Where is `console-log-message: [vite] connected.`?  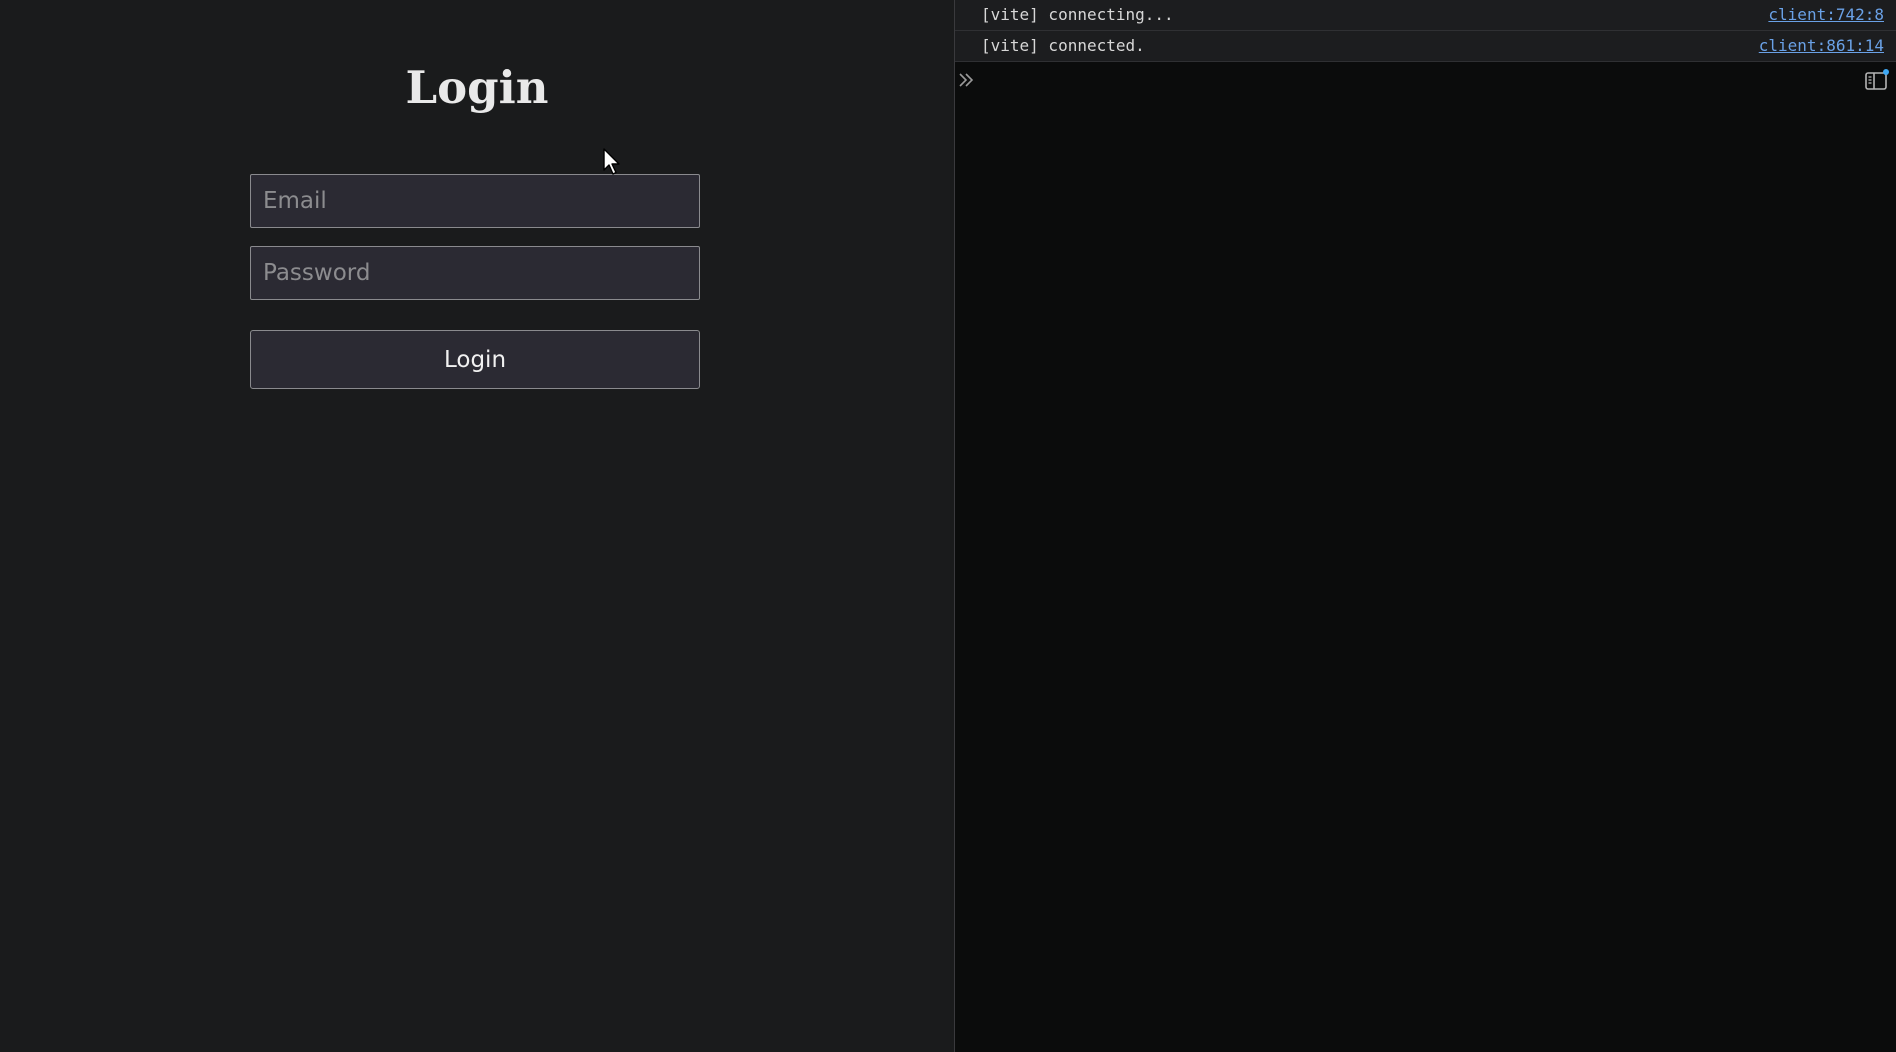
console-log-message: [vite] connected. is located at coordinates (1063, 45).